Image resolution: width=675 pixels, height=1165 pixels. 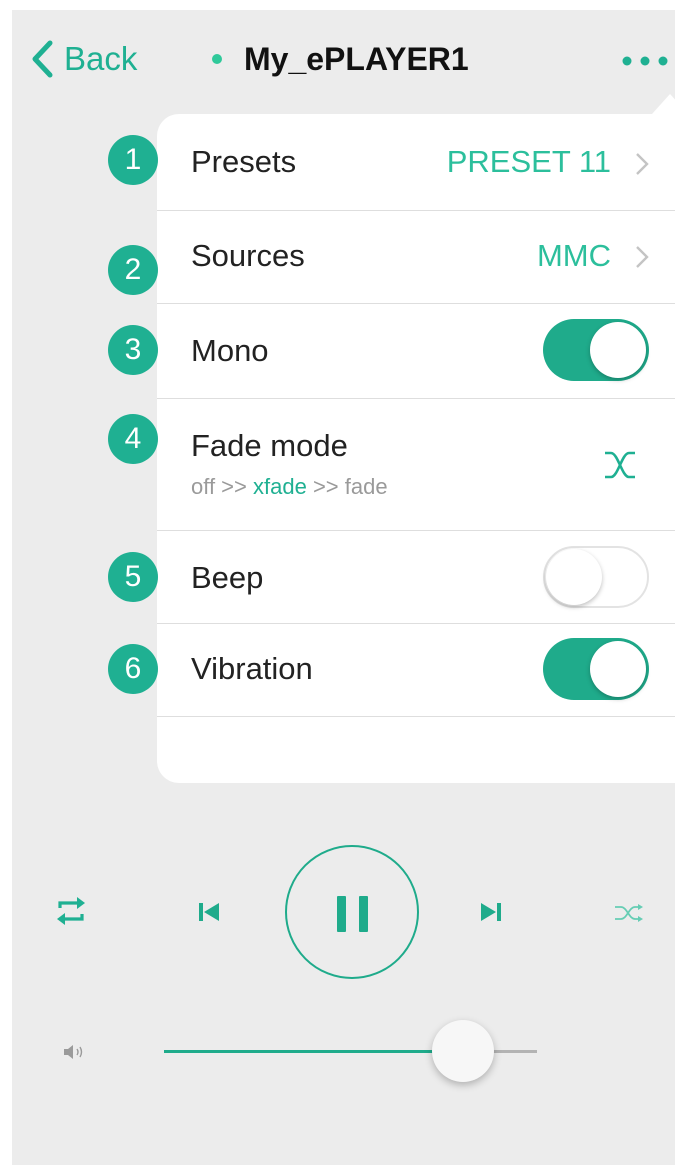 I want to click on beep-label: Beep, so click(x=227, y=577).